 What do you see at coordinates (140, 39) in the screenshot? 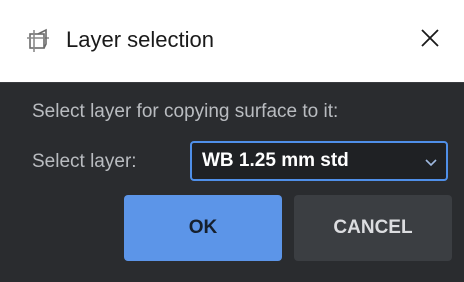
I see `window-title: Layer selection` at bounding box center [140, 39].